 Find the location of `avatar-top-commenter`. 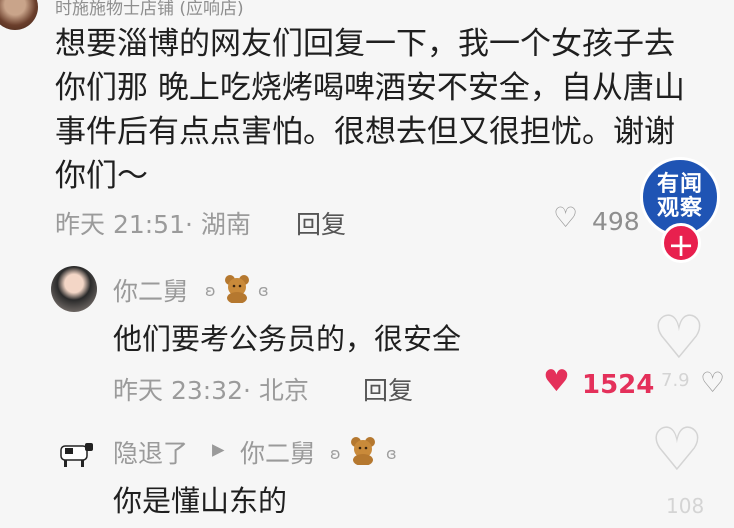

avatar-top-commenter is located at coordinates (19, 15).